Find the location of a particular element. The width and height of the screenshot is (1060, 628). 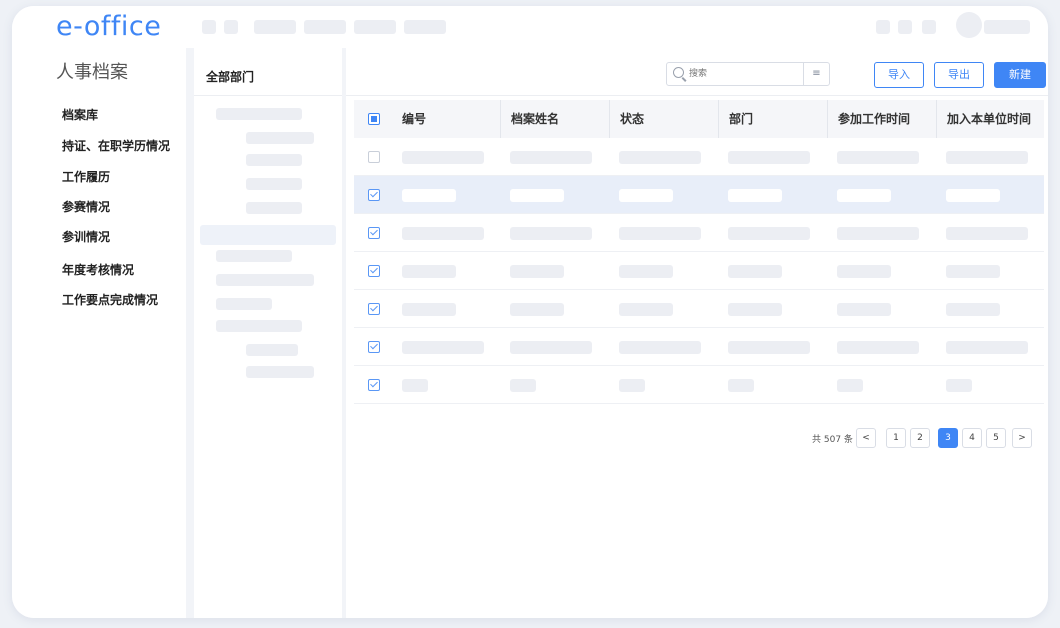

import-button: 导入 is located at coordinates (899, 75).